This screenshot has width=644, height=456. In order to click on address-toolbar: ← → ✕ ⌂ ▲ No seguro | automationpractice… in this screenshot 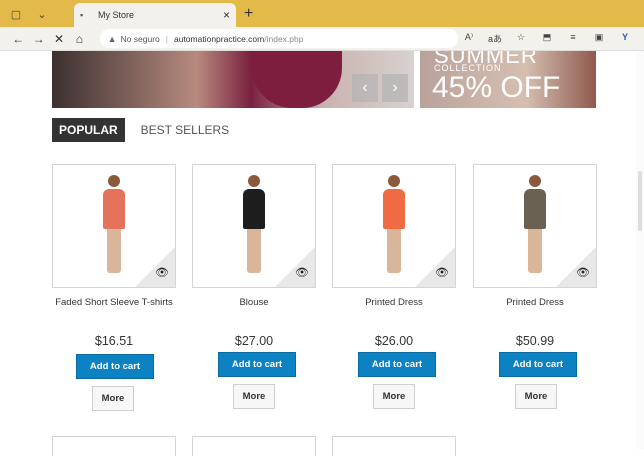, I will do `click(322, 39)`.